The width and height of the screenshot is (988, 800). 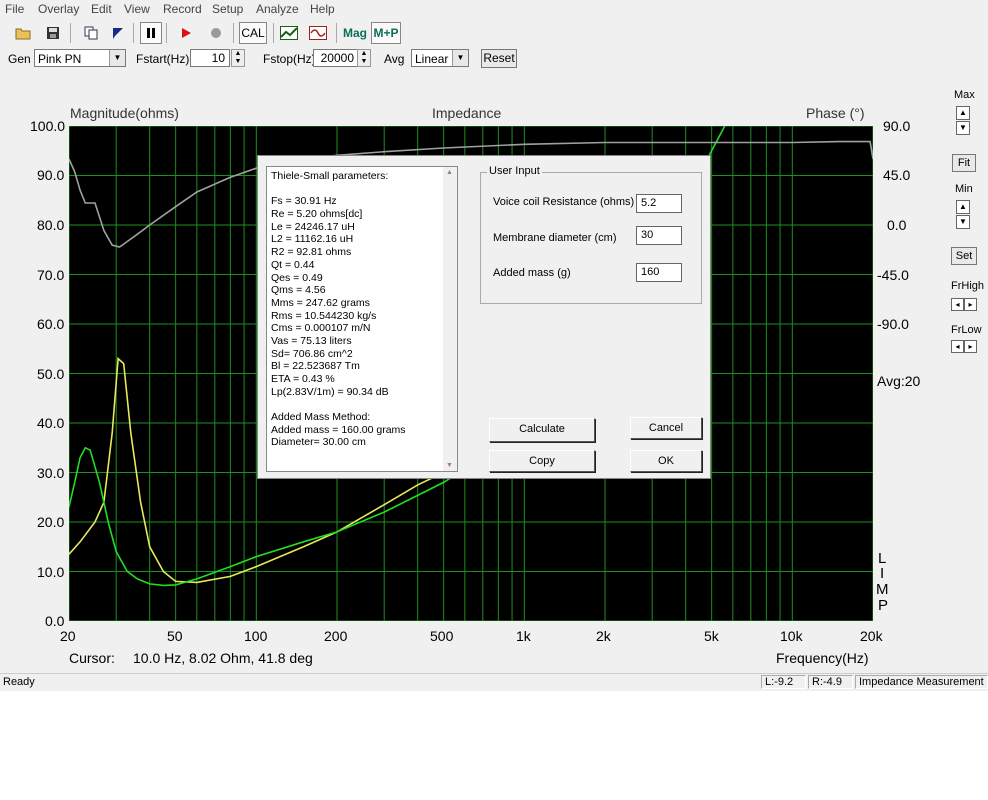 I want to click on frhigh-right-arrow-icon: ▸, so click(x=970, y=304).